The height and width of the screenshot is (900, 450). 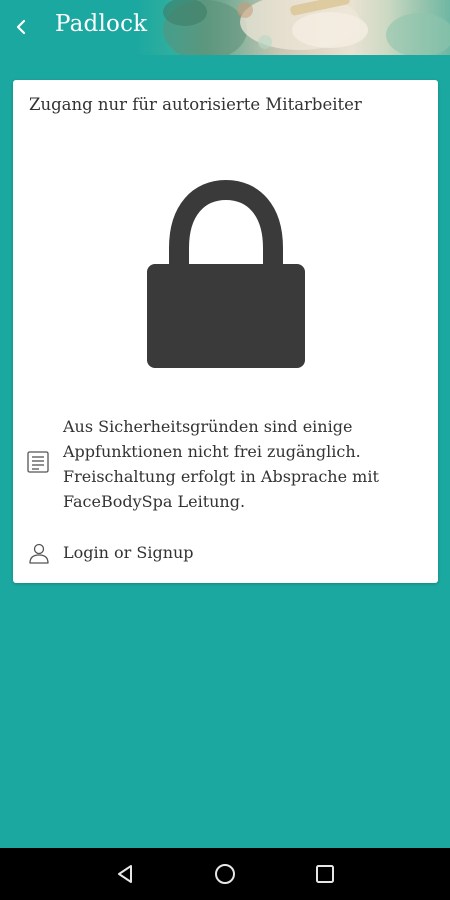 I want to click on nav-recents-button, so click(x=325, y=874).